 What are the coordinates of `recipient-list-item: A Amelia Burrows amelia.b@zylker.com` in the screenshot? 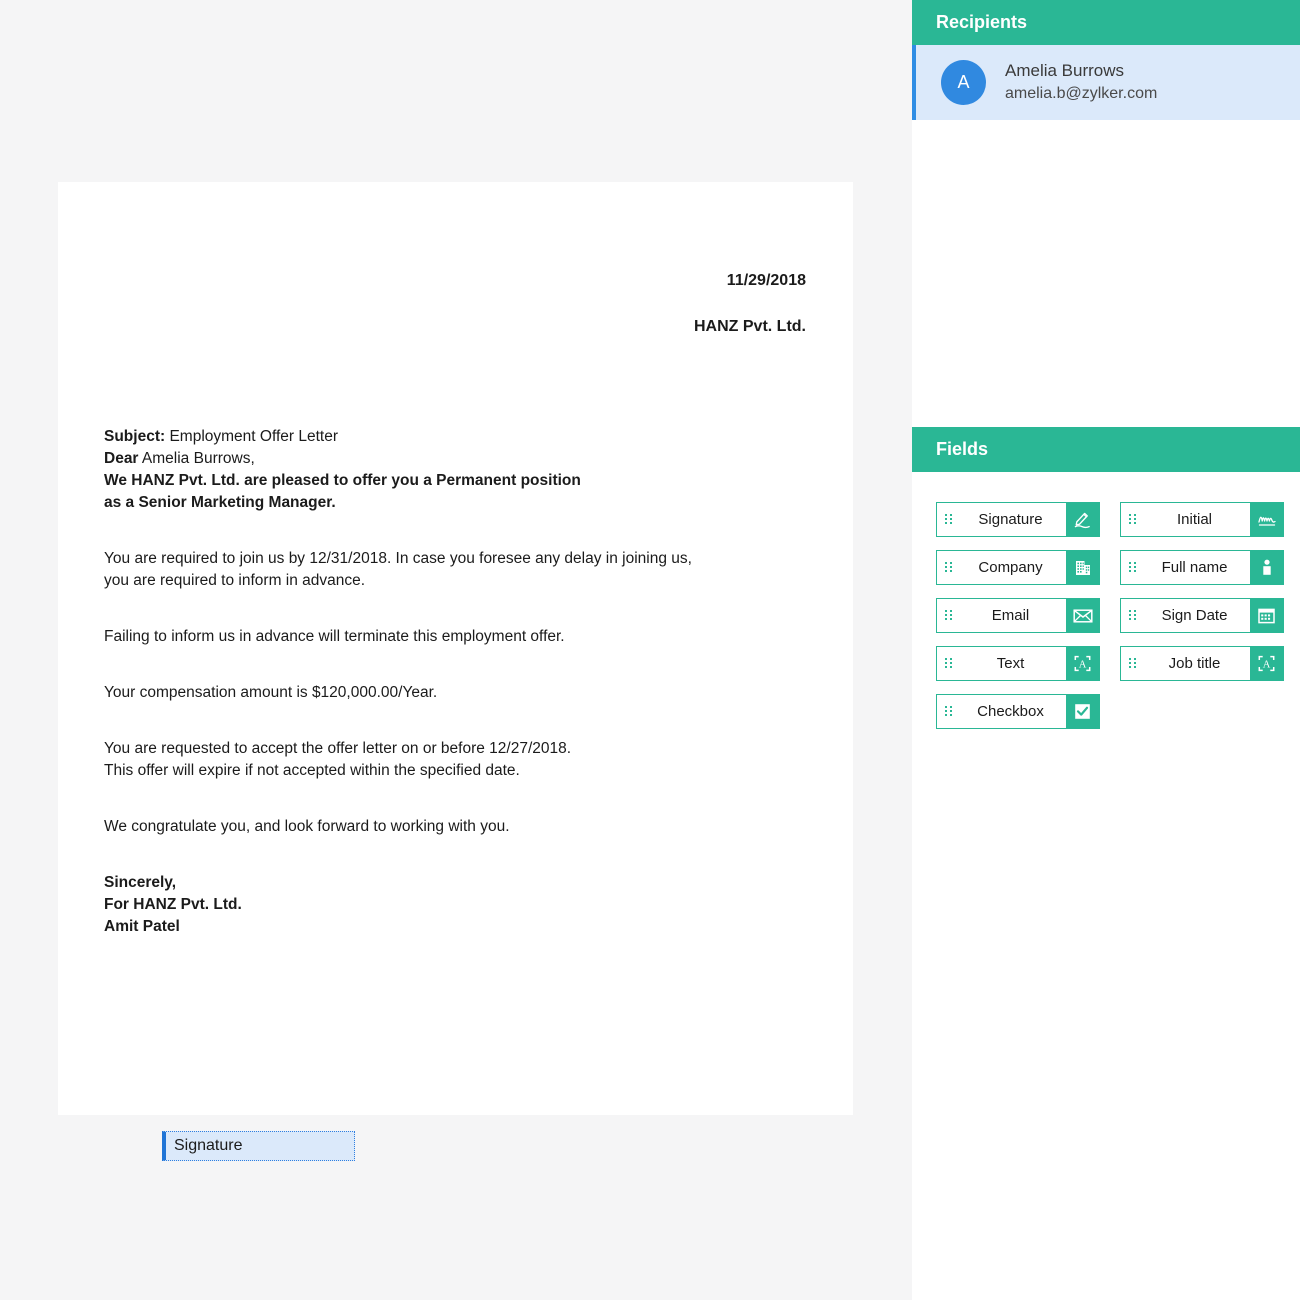 It's located at (1106, 82).